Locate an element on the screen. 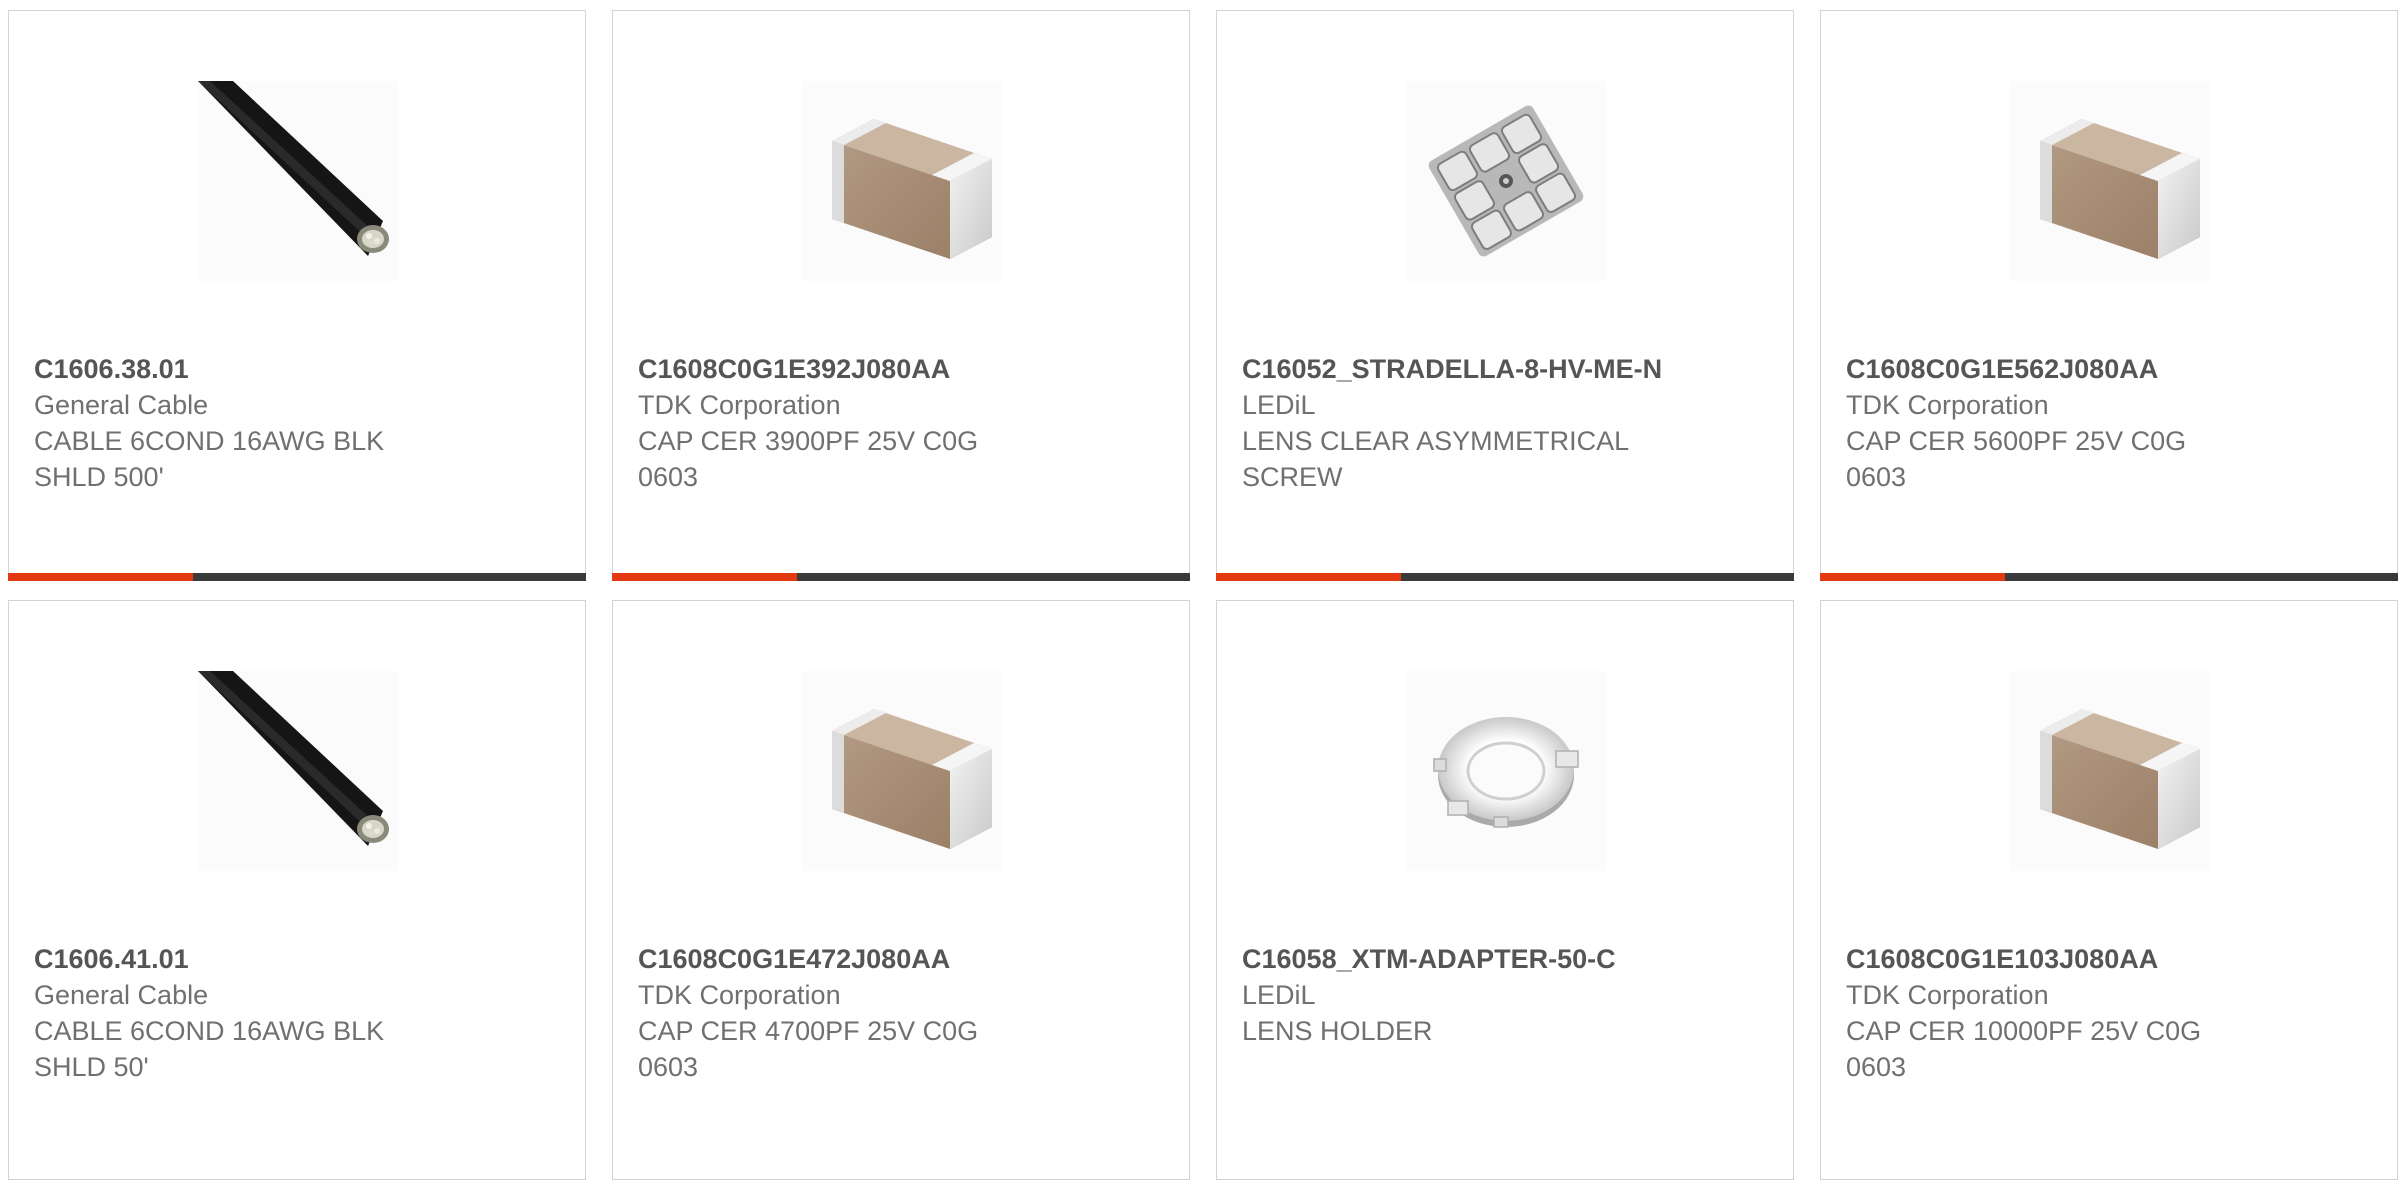 Image resolution: width=2400 pixels, height=1180 pixels. part-number: C1606.41.01 is located at coordinates (299, 959).